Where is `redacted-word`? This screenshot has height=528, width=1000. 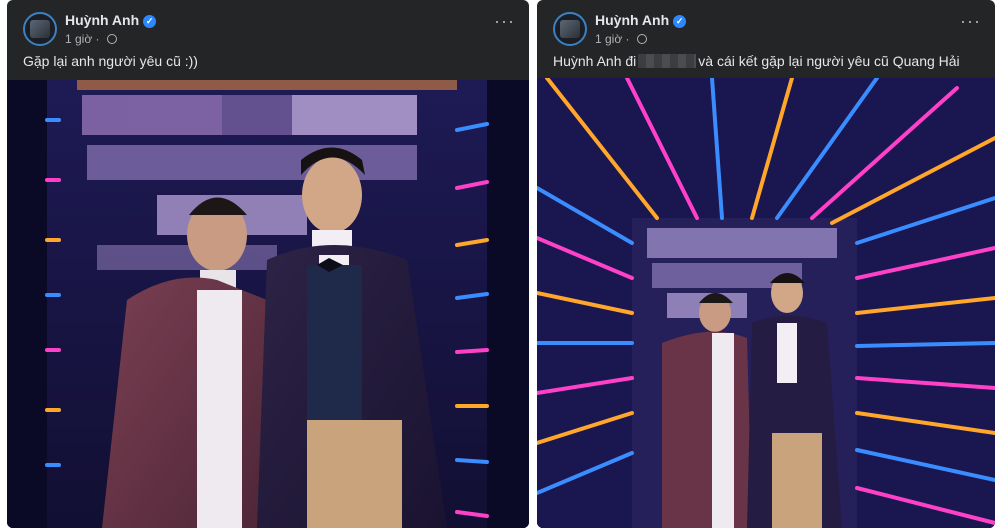
redacted-word is located at coordinates (667, 61).